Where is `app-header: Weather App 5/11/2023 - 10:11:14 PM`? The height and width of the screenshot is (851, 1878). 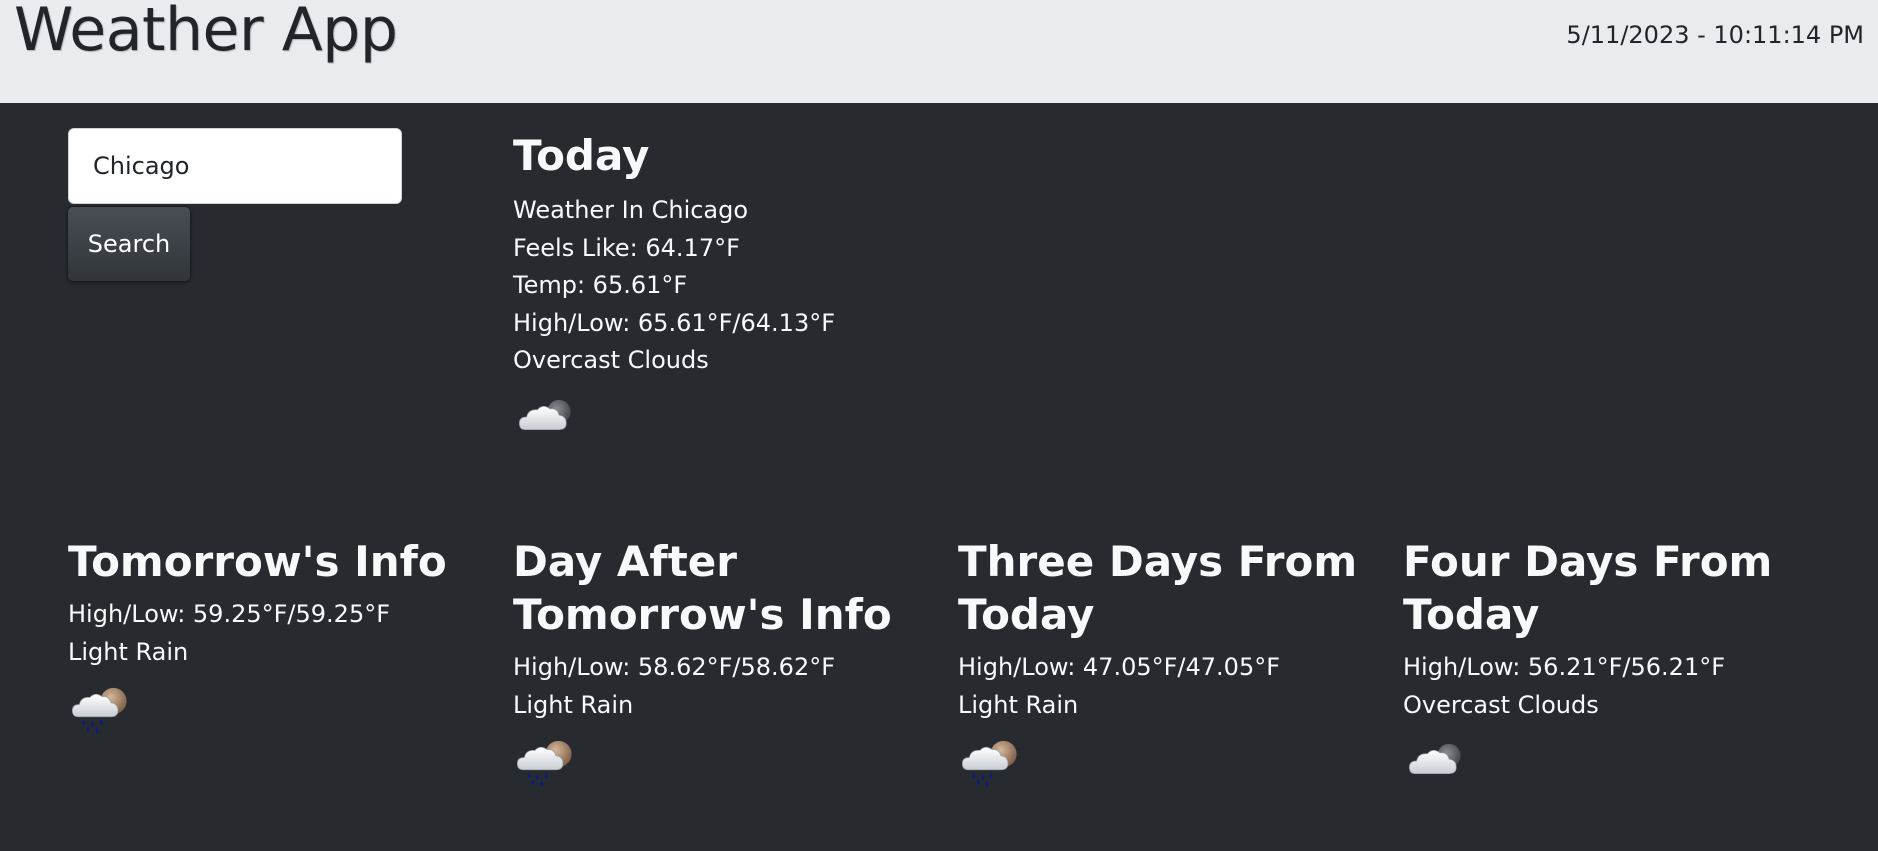
app-header: Weather App 5/11/2023 - 10:11:14 PM is located at coordinates (939, 51).